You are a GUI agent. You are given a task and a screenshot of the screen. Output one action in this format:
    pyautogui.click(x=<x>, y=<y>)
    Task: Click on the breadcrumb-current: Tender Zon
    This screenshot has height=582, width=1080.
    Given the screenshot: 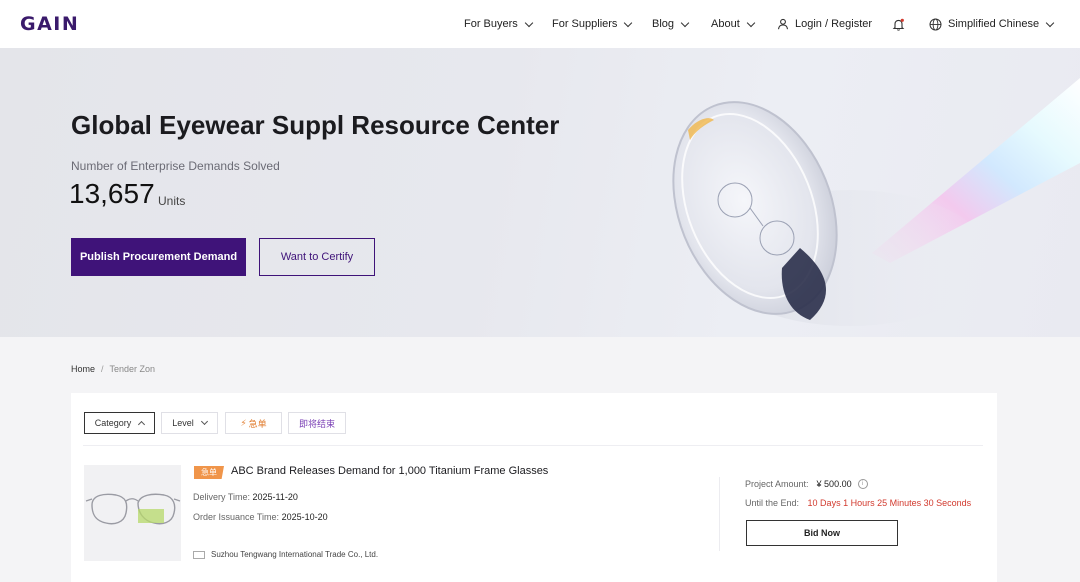 What is the action you would take?
    pyautogui.click(x=132, y=369)
    